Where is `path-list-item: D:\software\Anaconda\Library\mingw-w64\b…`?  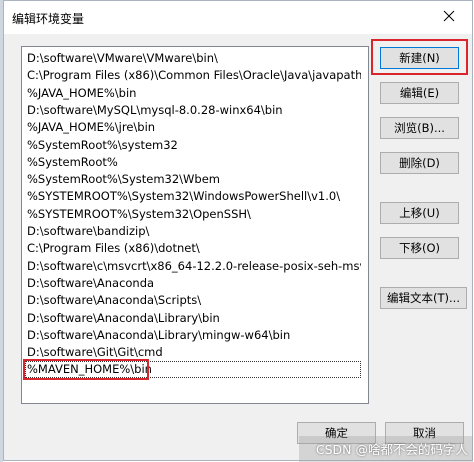
path-list-item: D:\software\Anaconda\Library\mingw-w64\b… is located at coordinates (193, 335).